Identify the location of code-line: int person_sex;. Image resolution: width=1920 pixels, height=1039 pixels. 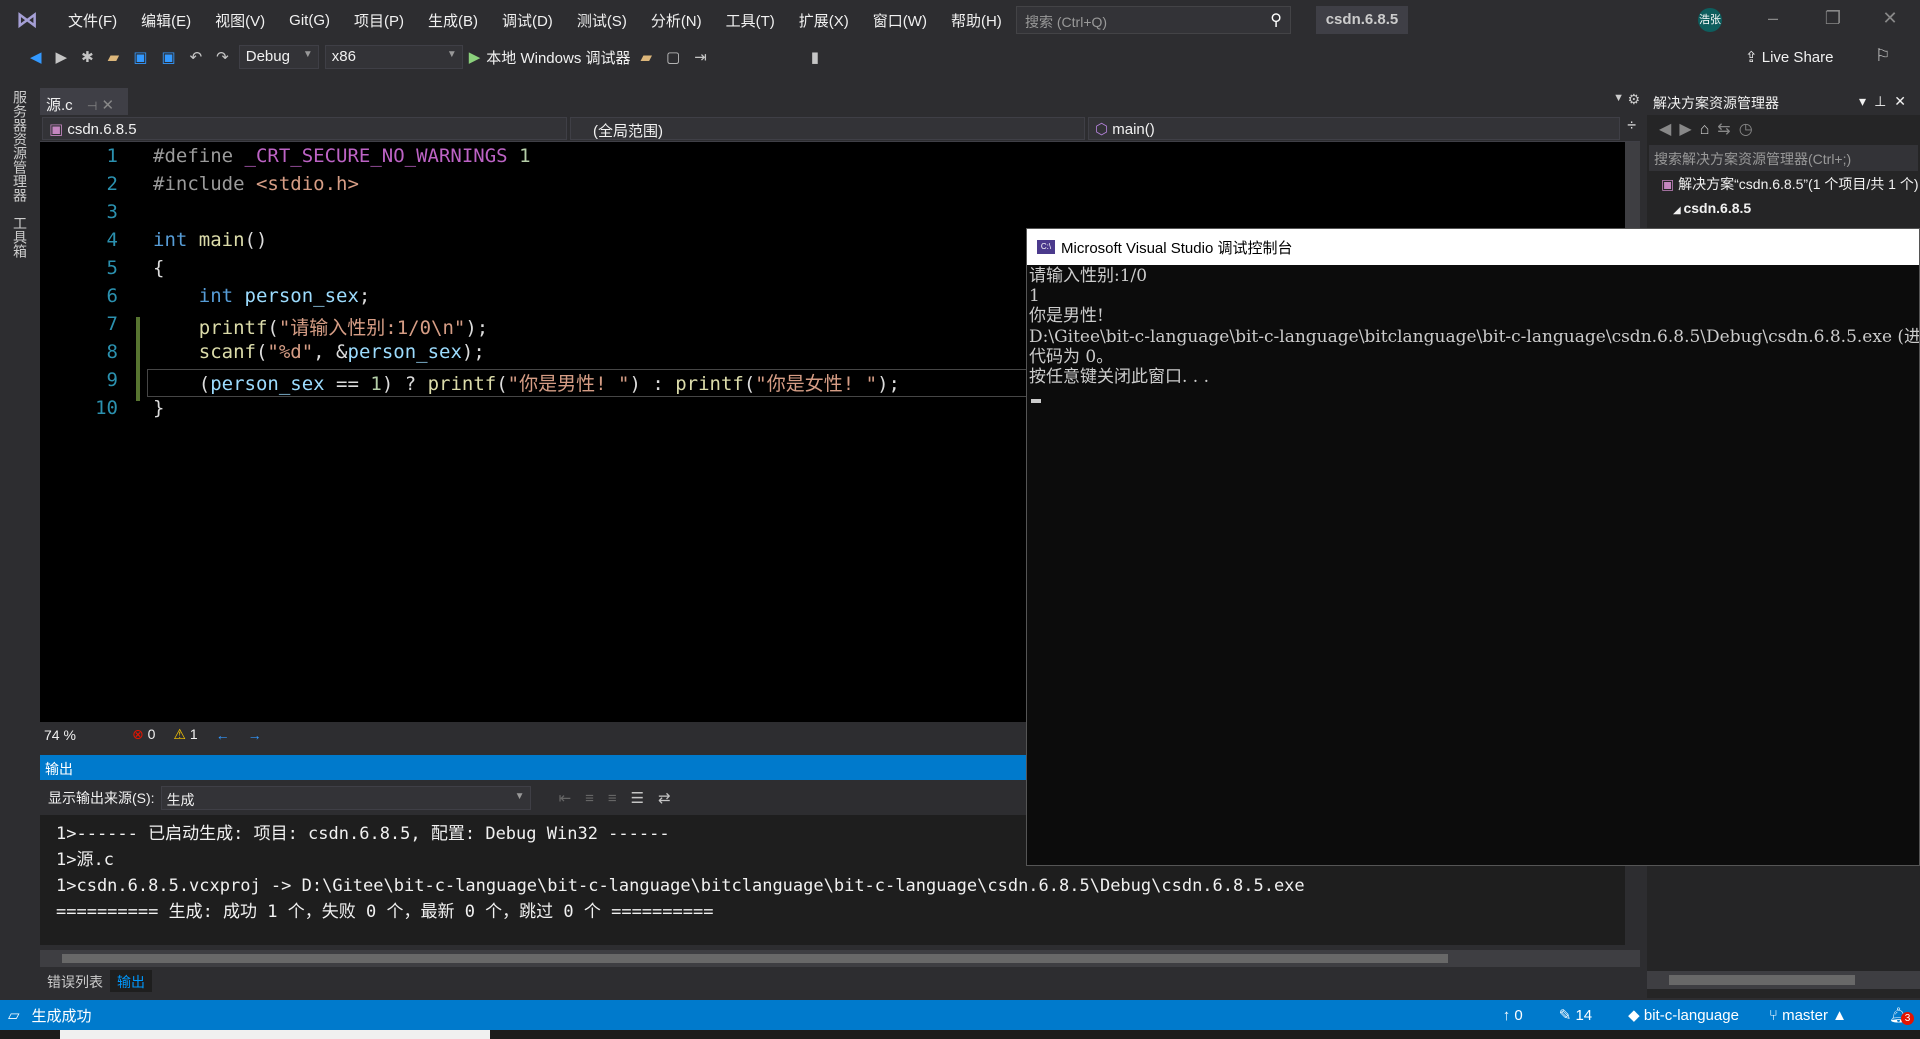
(262, 296).